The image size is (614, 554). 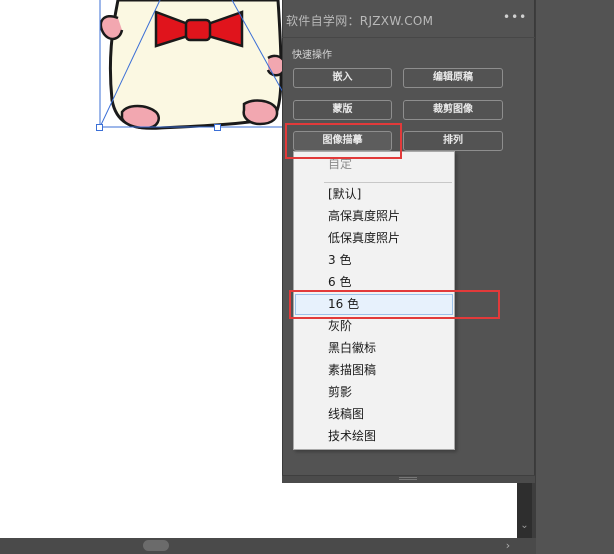 What do you see at coordinates (374, 436) in the screenshot?
I see `menu-item-technical-drawing: 技术绘图` at bounding box center [374, 436].